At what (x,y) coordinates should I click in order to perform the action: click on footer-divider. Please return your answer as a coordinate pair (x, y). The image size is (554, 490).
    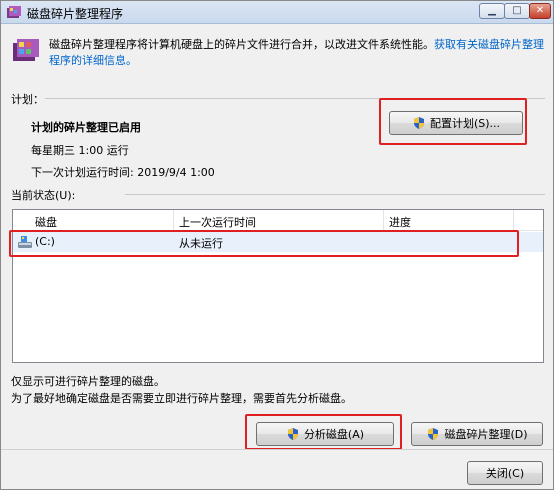
    Looking at the image, I should click on (277, 449).